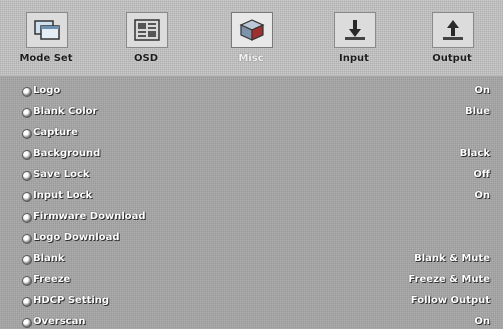  Describe the element at coordinates (89, 216) in the screenshot. I see `menu-item-label: Firmware Download` at that location.